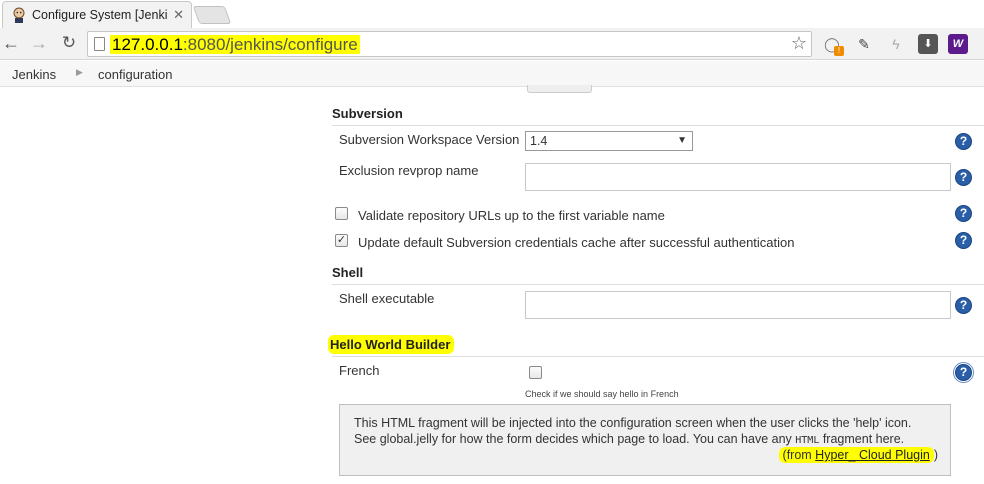  Describe the element at coordinates (449, 44) in the screenshot. I see `address-bar: 127.0.0.1:8080/jenkins/configure ☆` at that location.